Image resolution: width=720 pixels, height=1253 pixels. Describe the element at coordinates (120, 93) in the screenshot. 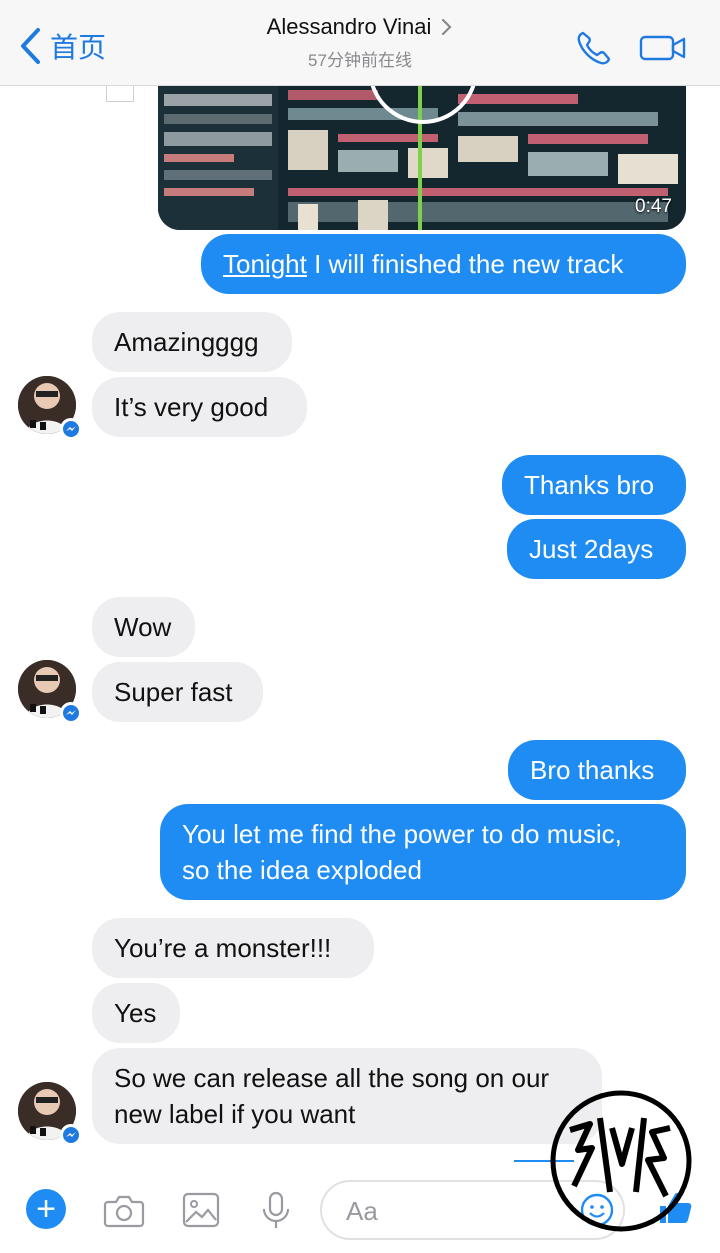

I see `attachment-edge` at that location.